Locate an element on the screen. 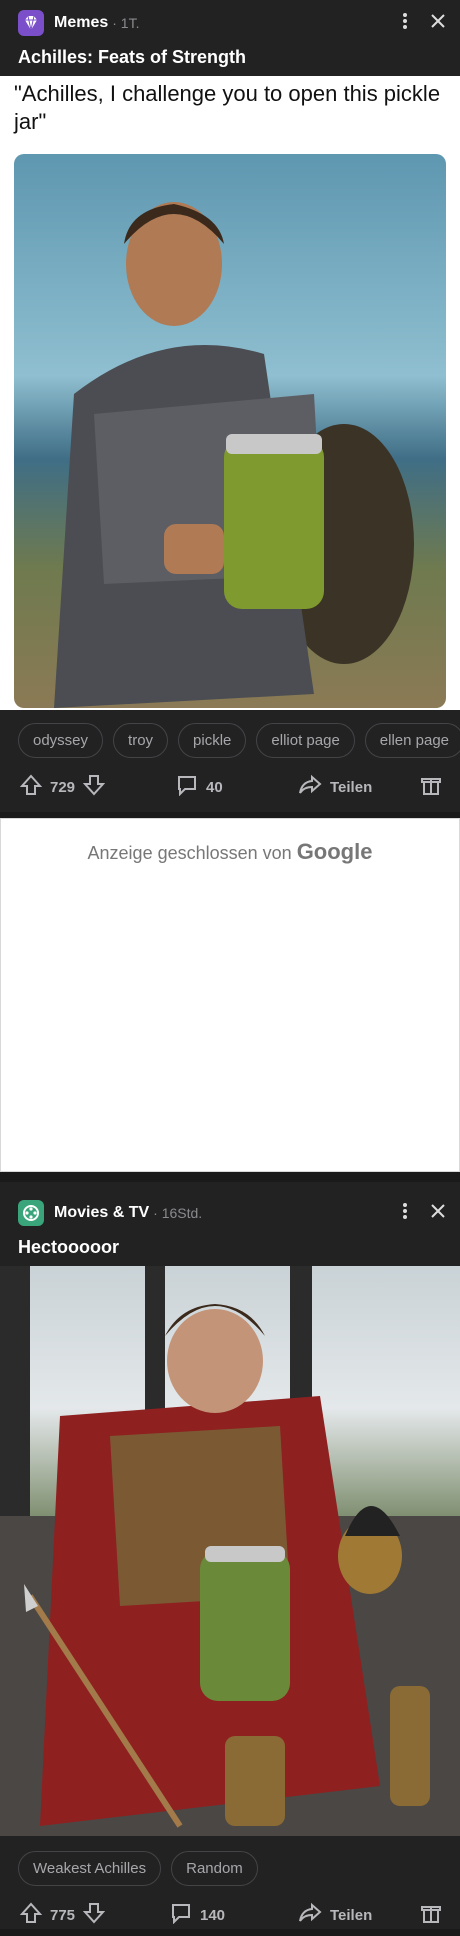 The width and height of the screenshot is (460, 1936). subreddit-name: Movies & TV is located at coordinates (101, 1213).